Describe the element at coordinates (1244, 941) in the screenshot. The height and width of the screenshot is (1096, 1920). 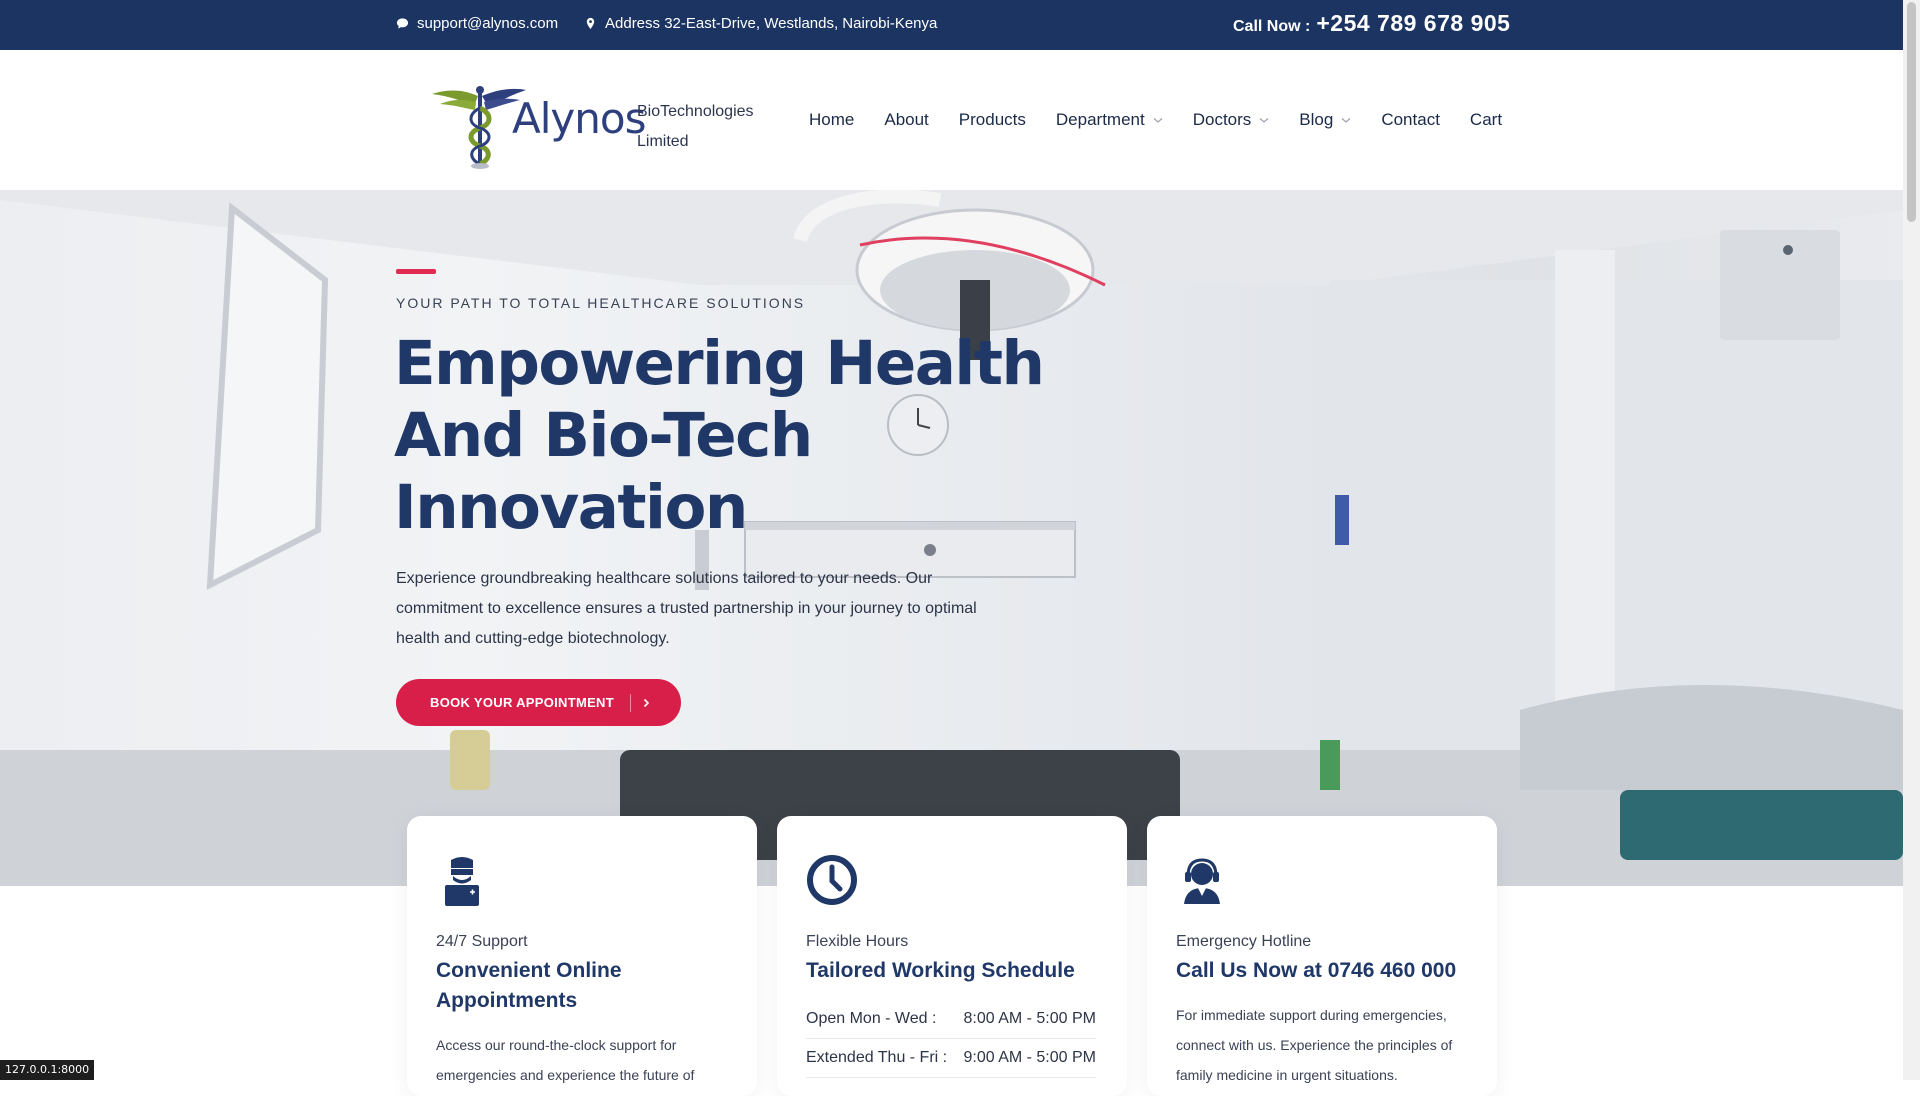
I see `emergency-card-subtitle: Emergency Hotline` at that location.